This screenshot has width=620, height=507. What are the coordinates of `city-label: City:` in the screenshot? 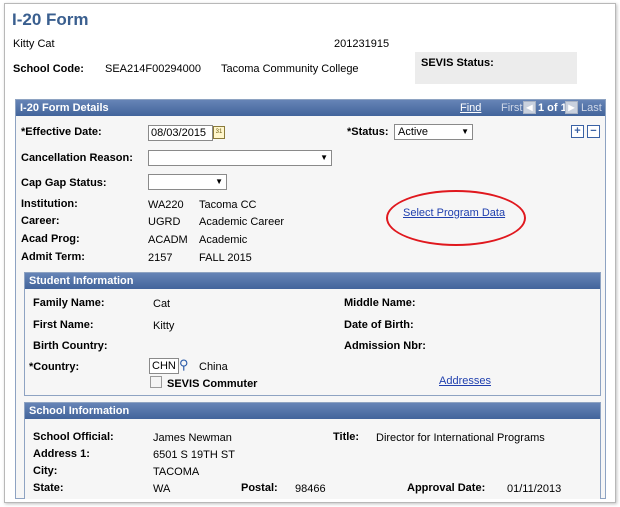 It's located at (45, 471).